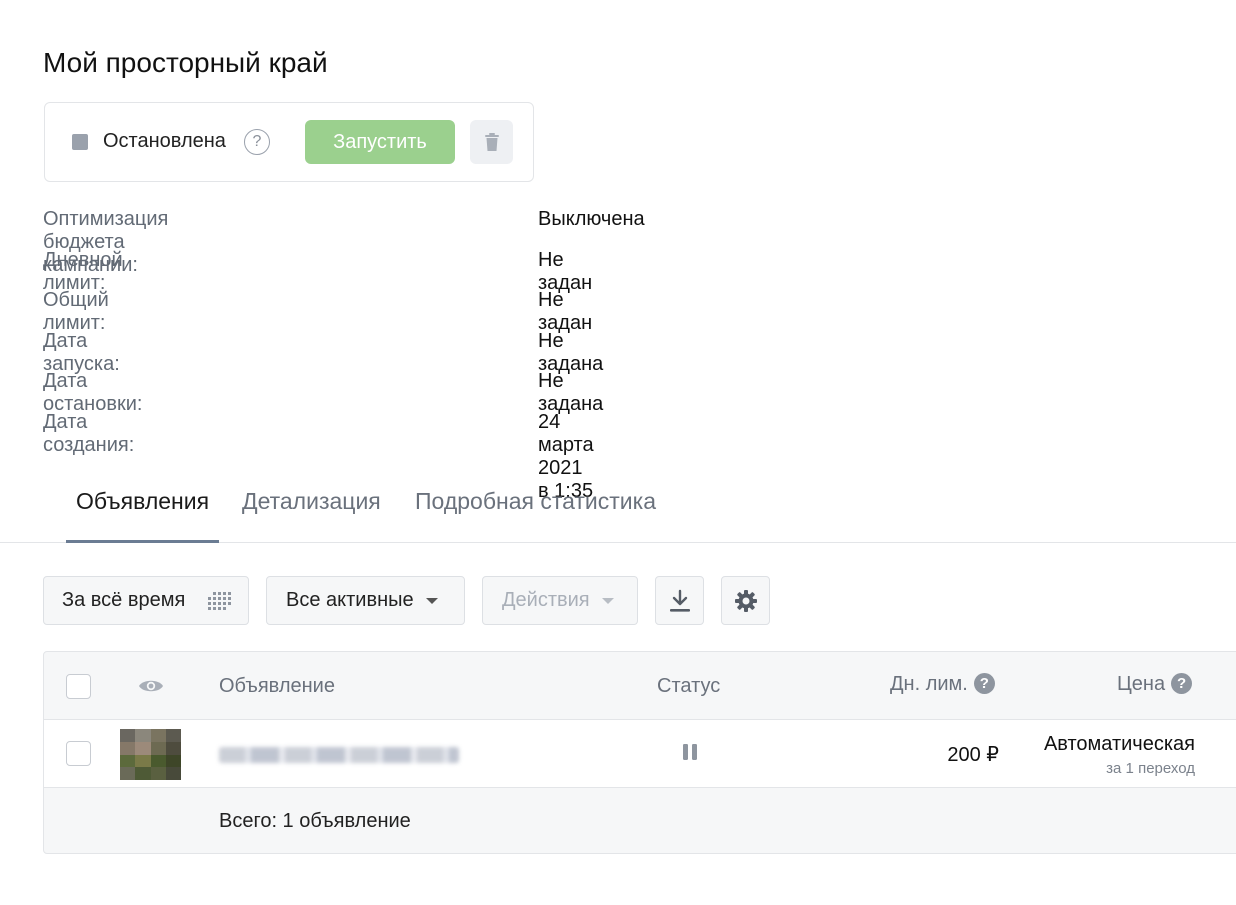 The height and width of the screenshot is (905, 1236). I want to click on select-all-checkbox, so click(78, 686).